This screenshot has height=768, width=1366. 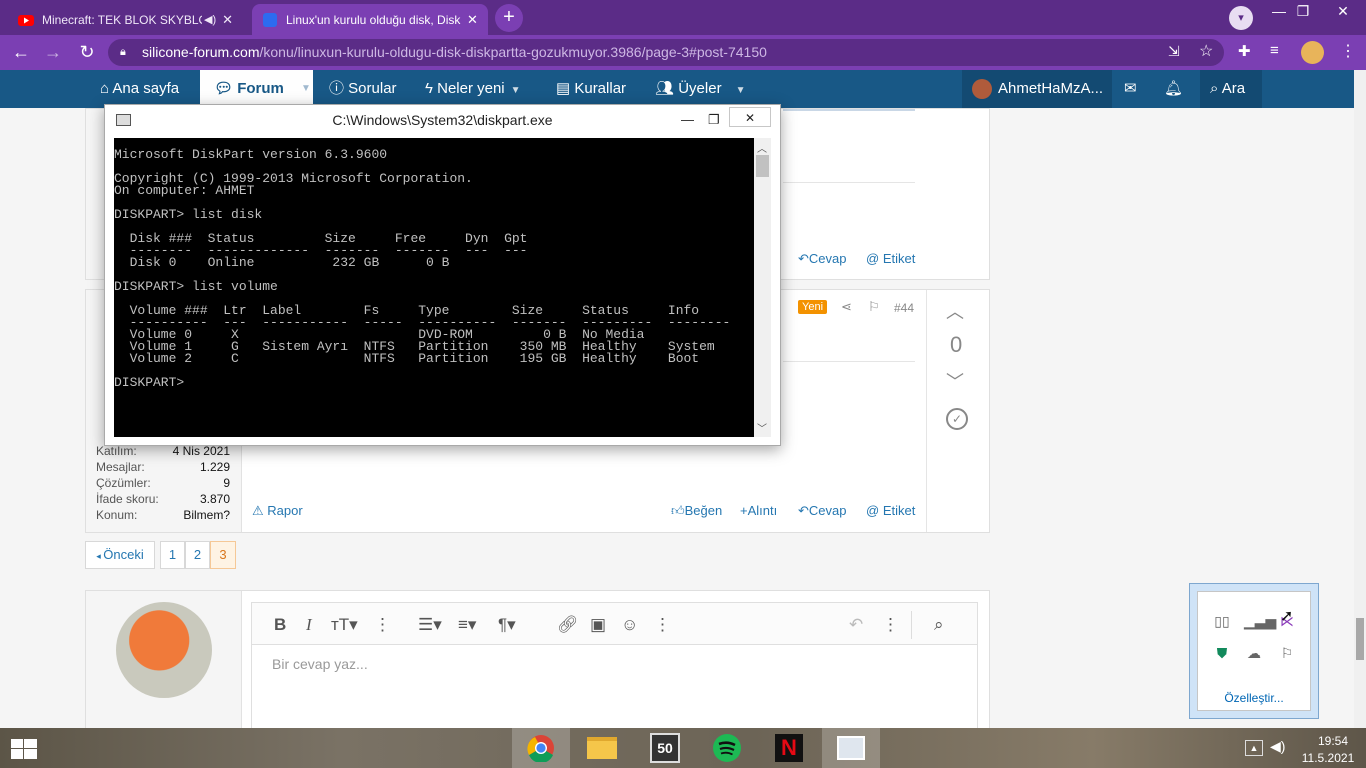 What do you see at coordinates (762, 427) in the screenshot?
I see `scroll-down-icon: ﹀` at bounding box center [762, 427].